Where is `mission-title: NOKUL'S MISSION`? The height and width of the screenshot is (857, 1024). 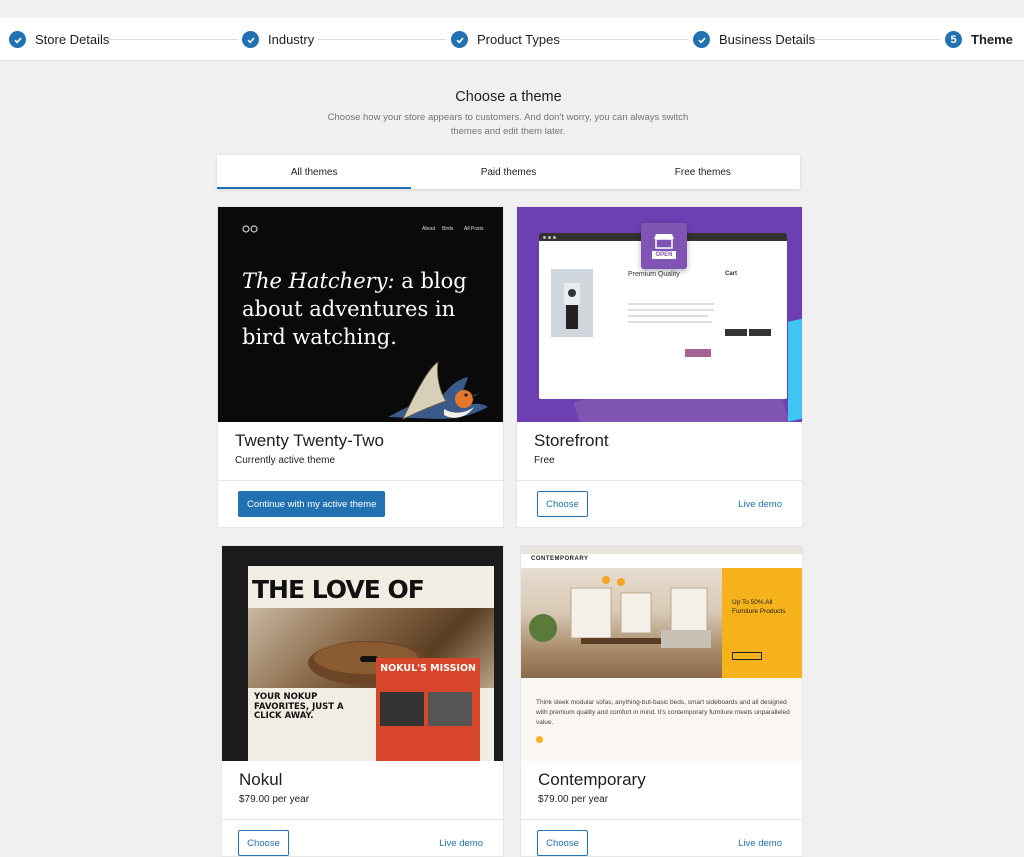 mission-title: NOKUL'S MISSION is located at coordinates (428, 668).